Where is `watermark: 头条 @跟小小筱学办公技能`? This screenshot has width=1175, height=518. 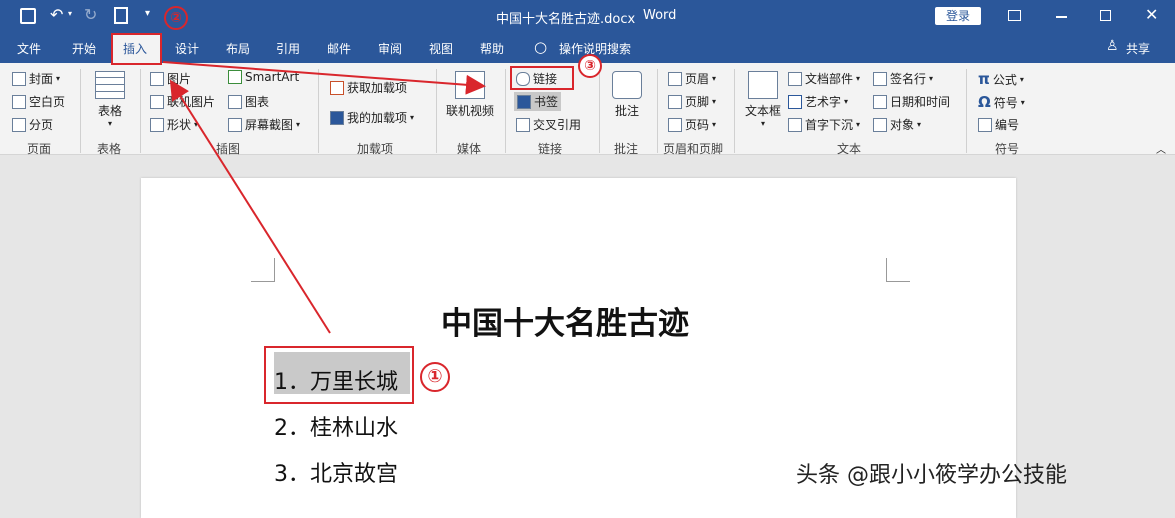 watermark: 头条 @跟小小筱学办公技能 is located at coordinates (931, 475).